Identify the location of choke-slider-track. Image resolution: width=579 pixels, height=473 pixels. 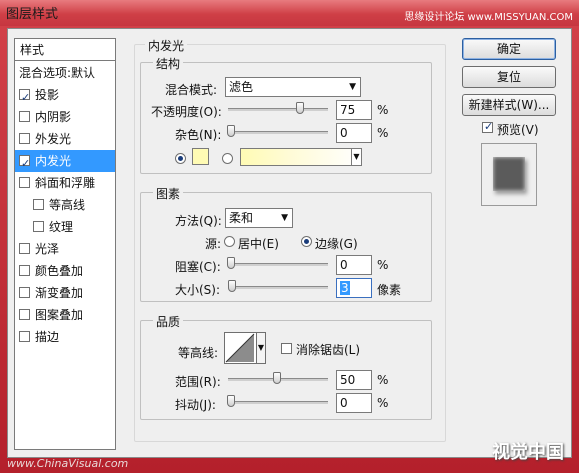
(278, 264).